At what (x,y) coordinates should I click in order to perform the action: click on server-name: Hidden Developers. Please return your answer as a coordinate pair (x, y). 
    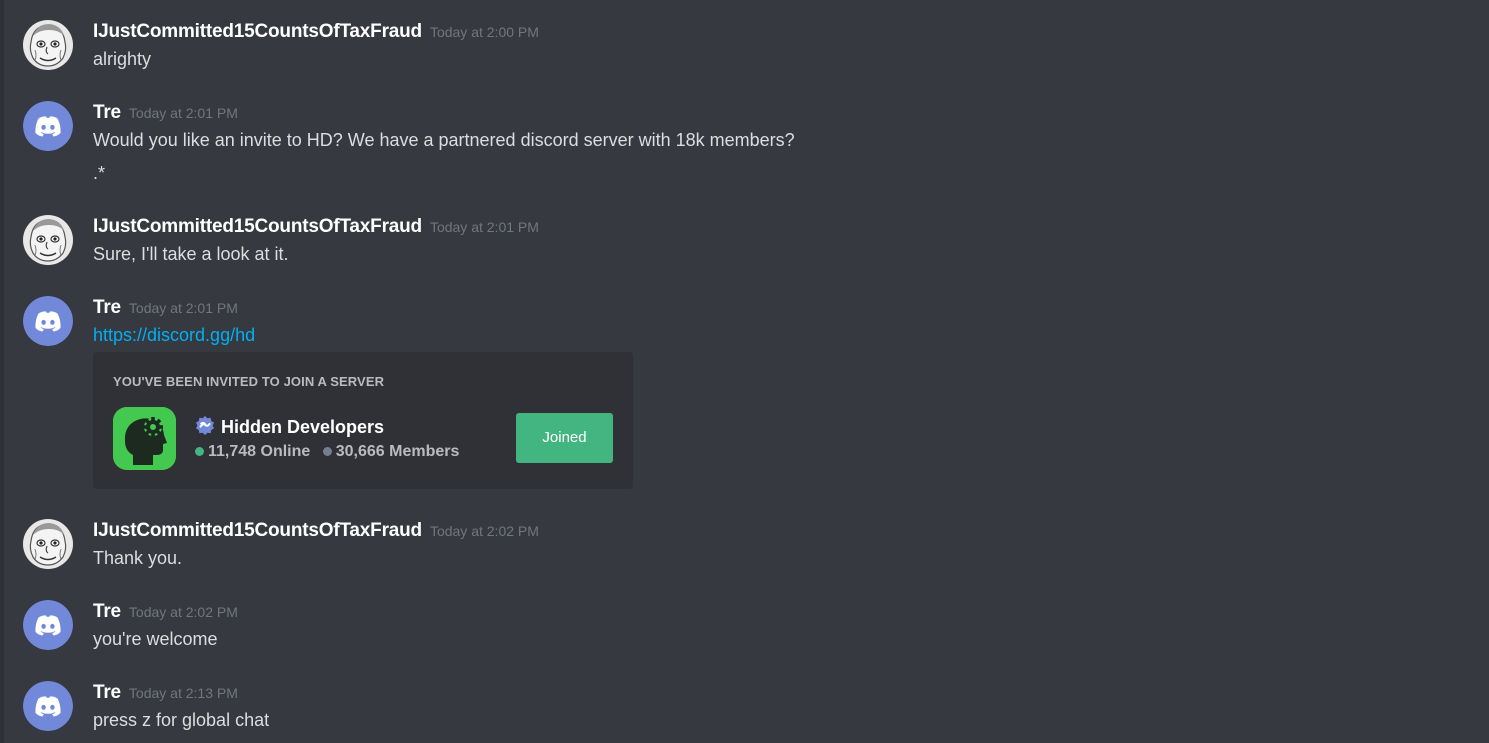
    Looking at the image, I should click on (302, 427).